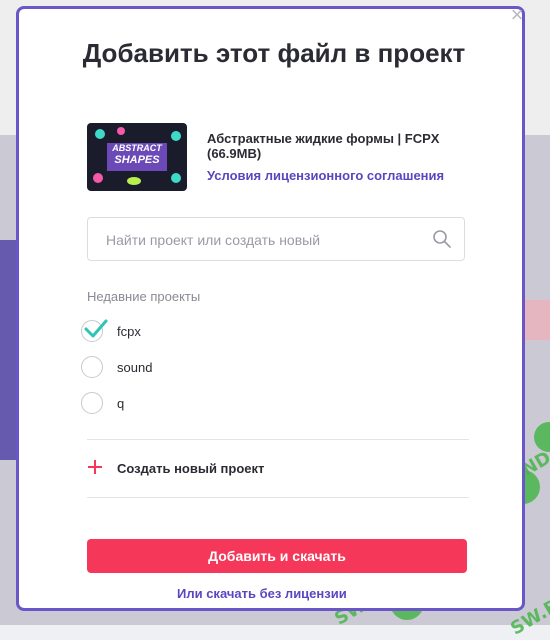 The height and width of the screenshot is (640, 550). I want to click on project-label: fcpx, so click(129, 331).